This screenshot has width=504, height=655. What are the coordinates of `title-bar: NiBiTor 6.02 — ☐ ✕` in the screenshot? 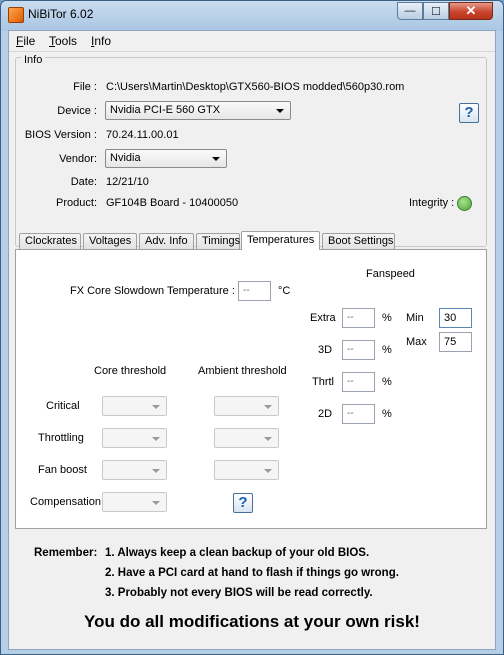 It's located at (252, 14).